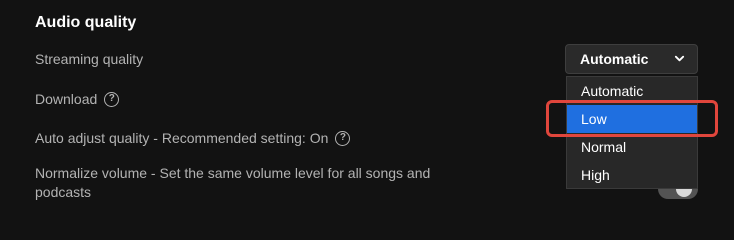 The width and height of the screenshot is (734, 240). Describe the element at coordinates (614, 59) in the screenshot. I see `streaming-quality-value: Automatic` at that location.